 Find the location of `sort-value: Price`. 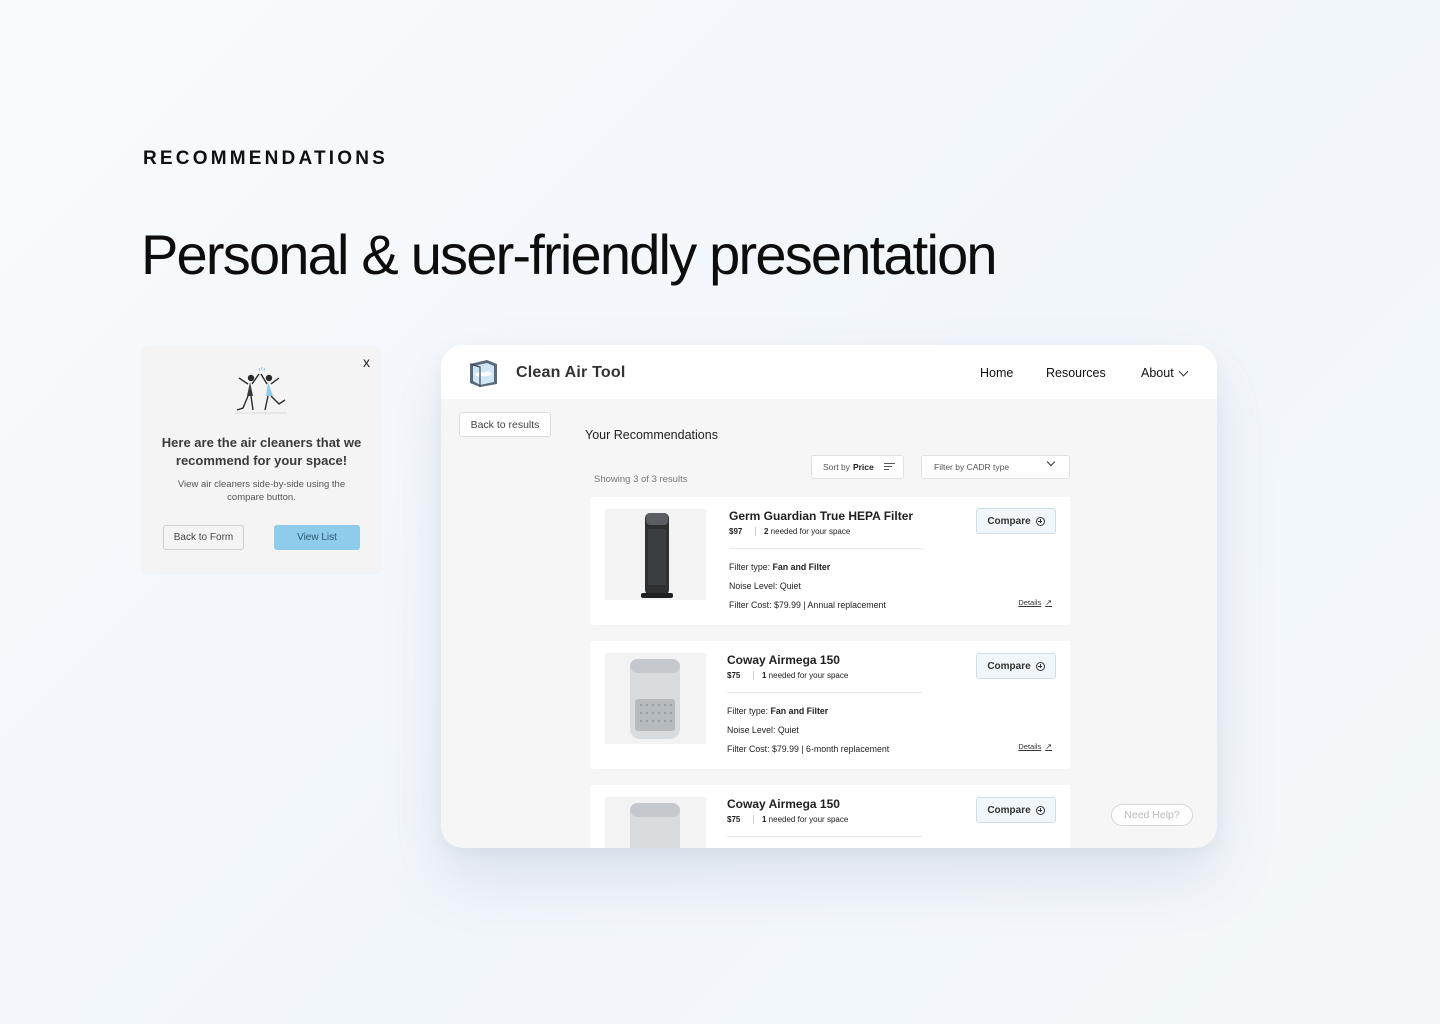

sort-value: Price is located at coordinates (863, 467).